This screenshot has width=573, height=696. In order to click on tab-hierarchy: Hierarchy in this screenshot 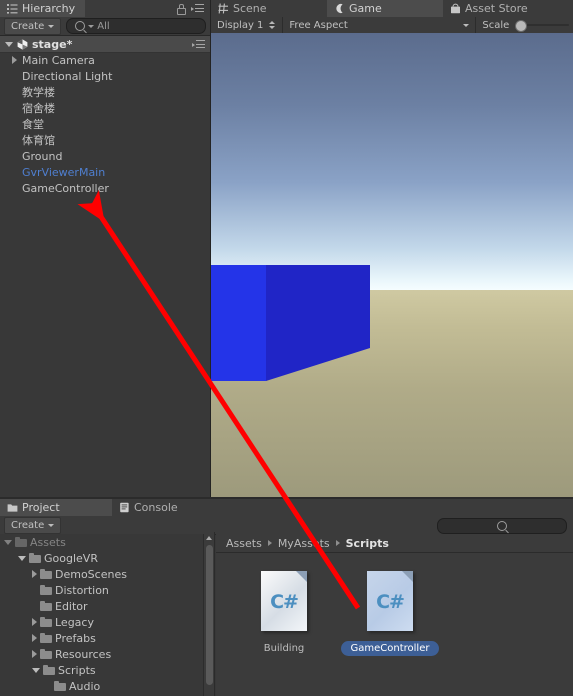, I will do `click(43, 9)`.